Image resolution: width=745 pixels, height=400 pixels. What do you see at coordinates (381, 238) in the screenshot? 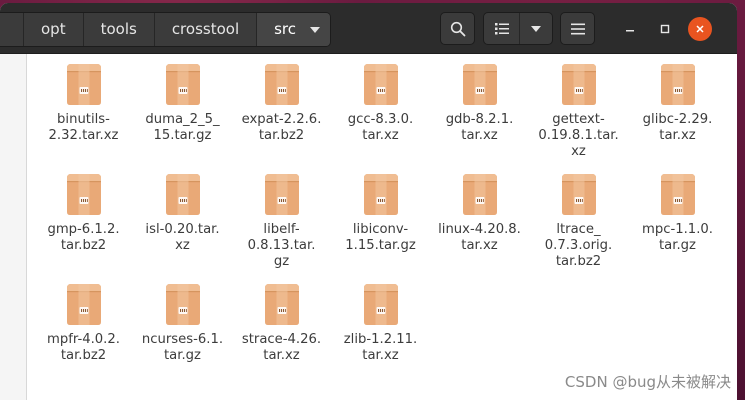
I see `file-name-label: libiconv- 1.15.tar.gz` at bounding box center [381, 238].